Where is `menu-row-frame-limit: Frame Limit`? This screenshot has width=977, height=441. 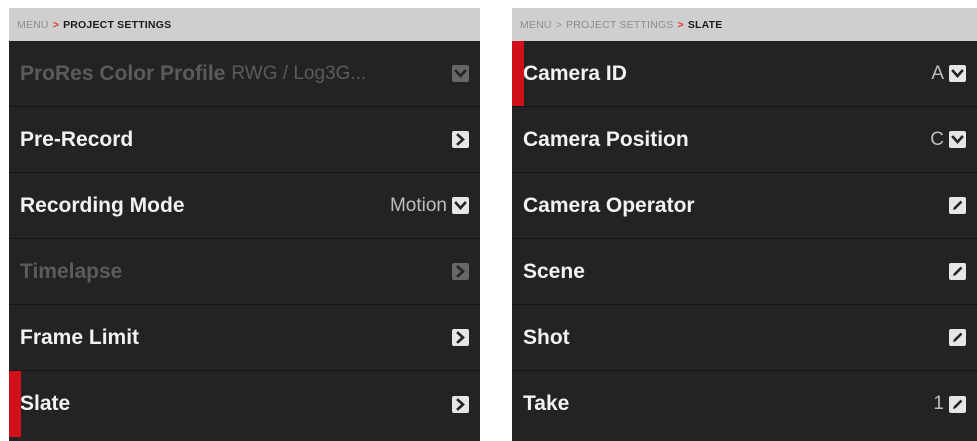 menu-row-frame-limit: Frame Limit is located at coordinates (244, 338).